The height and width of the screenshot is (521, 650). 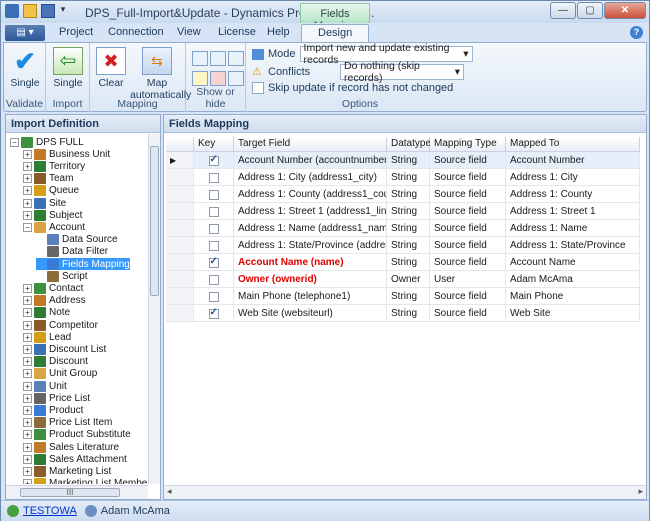 I want to click on scroll-right-icon: ▸, so click(x=640, y=491).